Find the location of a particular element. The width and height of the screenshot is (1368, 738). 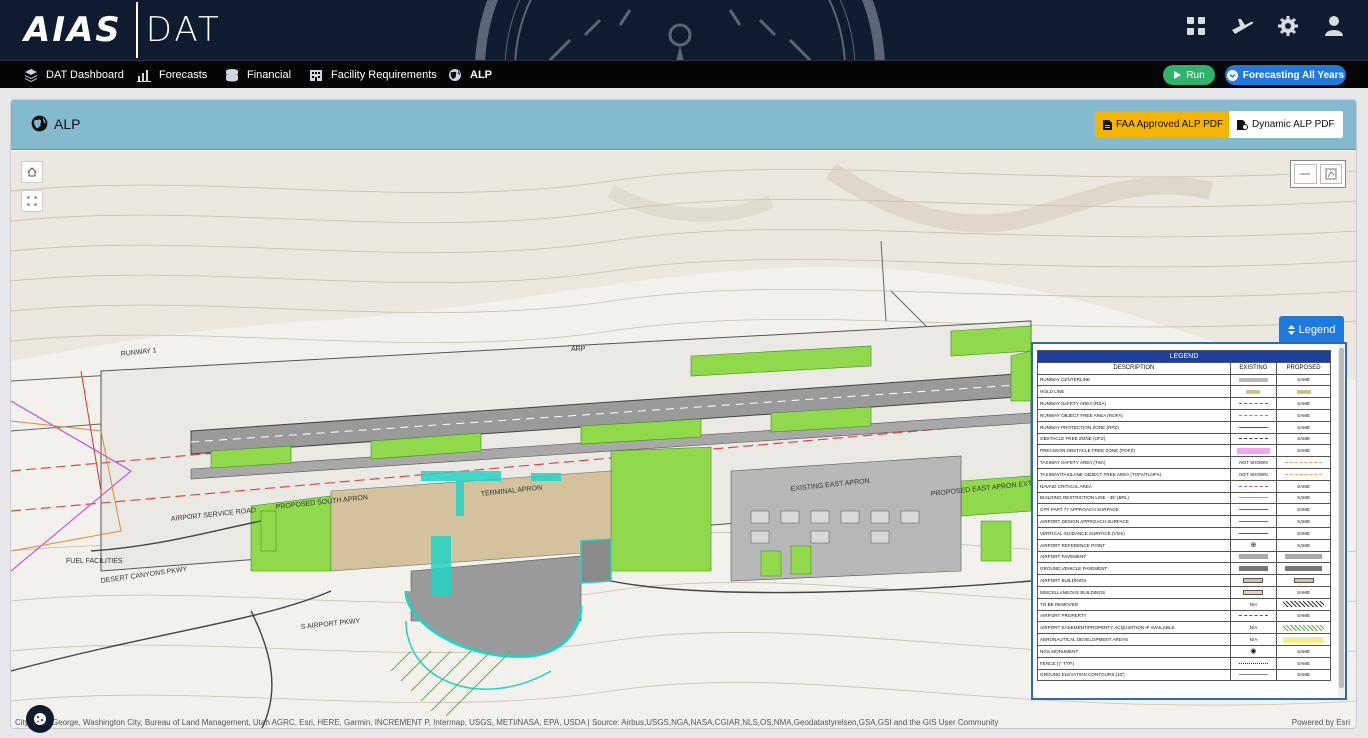

nav-item-forecasts: Forecasts is located at coordinates (172, 75).